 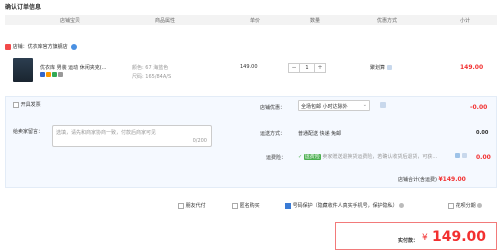 I want to click on insurance-tag: 运费险, so click(x=312, y=157).